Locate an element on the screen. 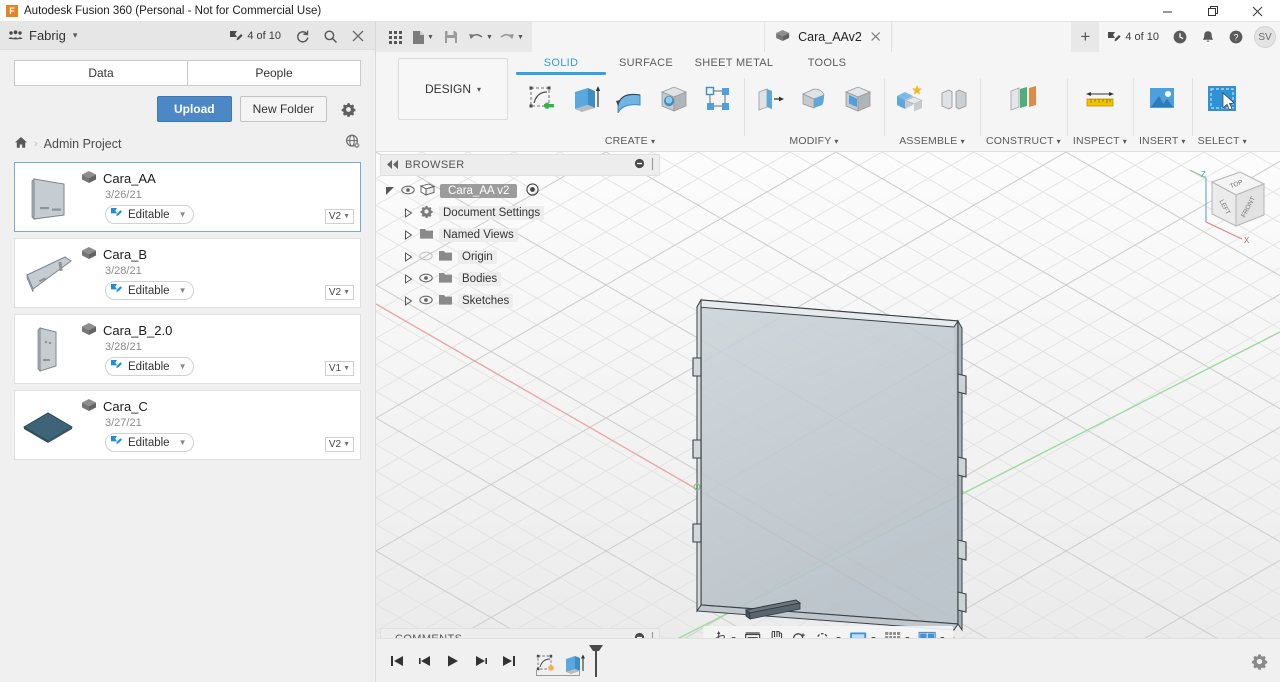 The width and height of the screenshot is (1280, 682). chevron-down-icon: ▾ is located at coordinates (75, 35).